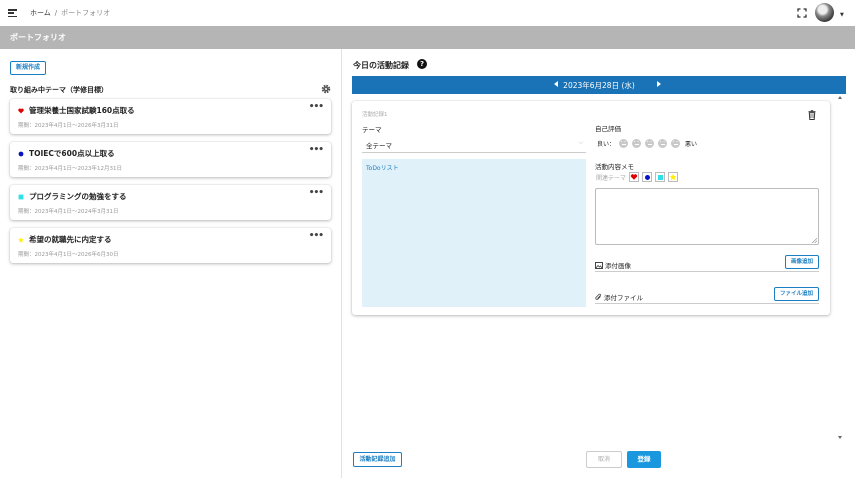 The width and height of the screenshot is (855, 478). Describe the element at coordinates (86, 13) in the screenshot. I see `breadcrumb-current: ポートフォリオ` at that location.